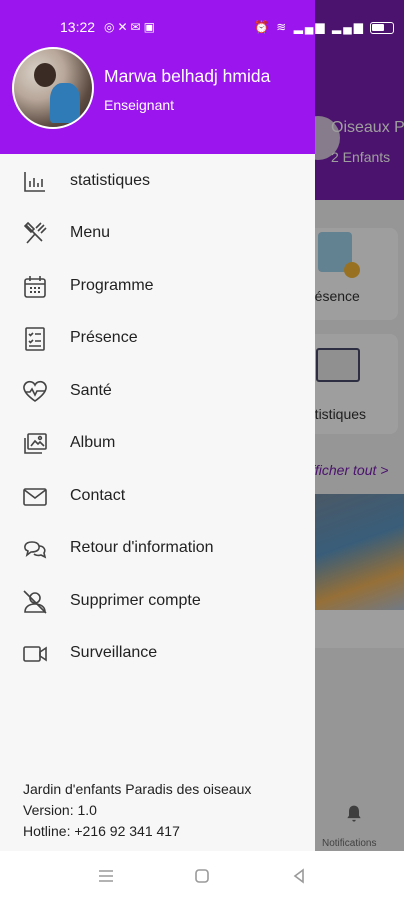  Describe the element at coordinates (111, 27) in the screenshot. I see `whatsapp-icon: ◎` at that location.